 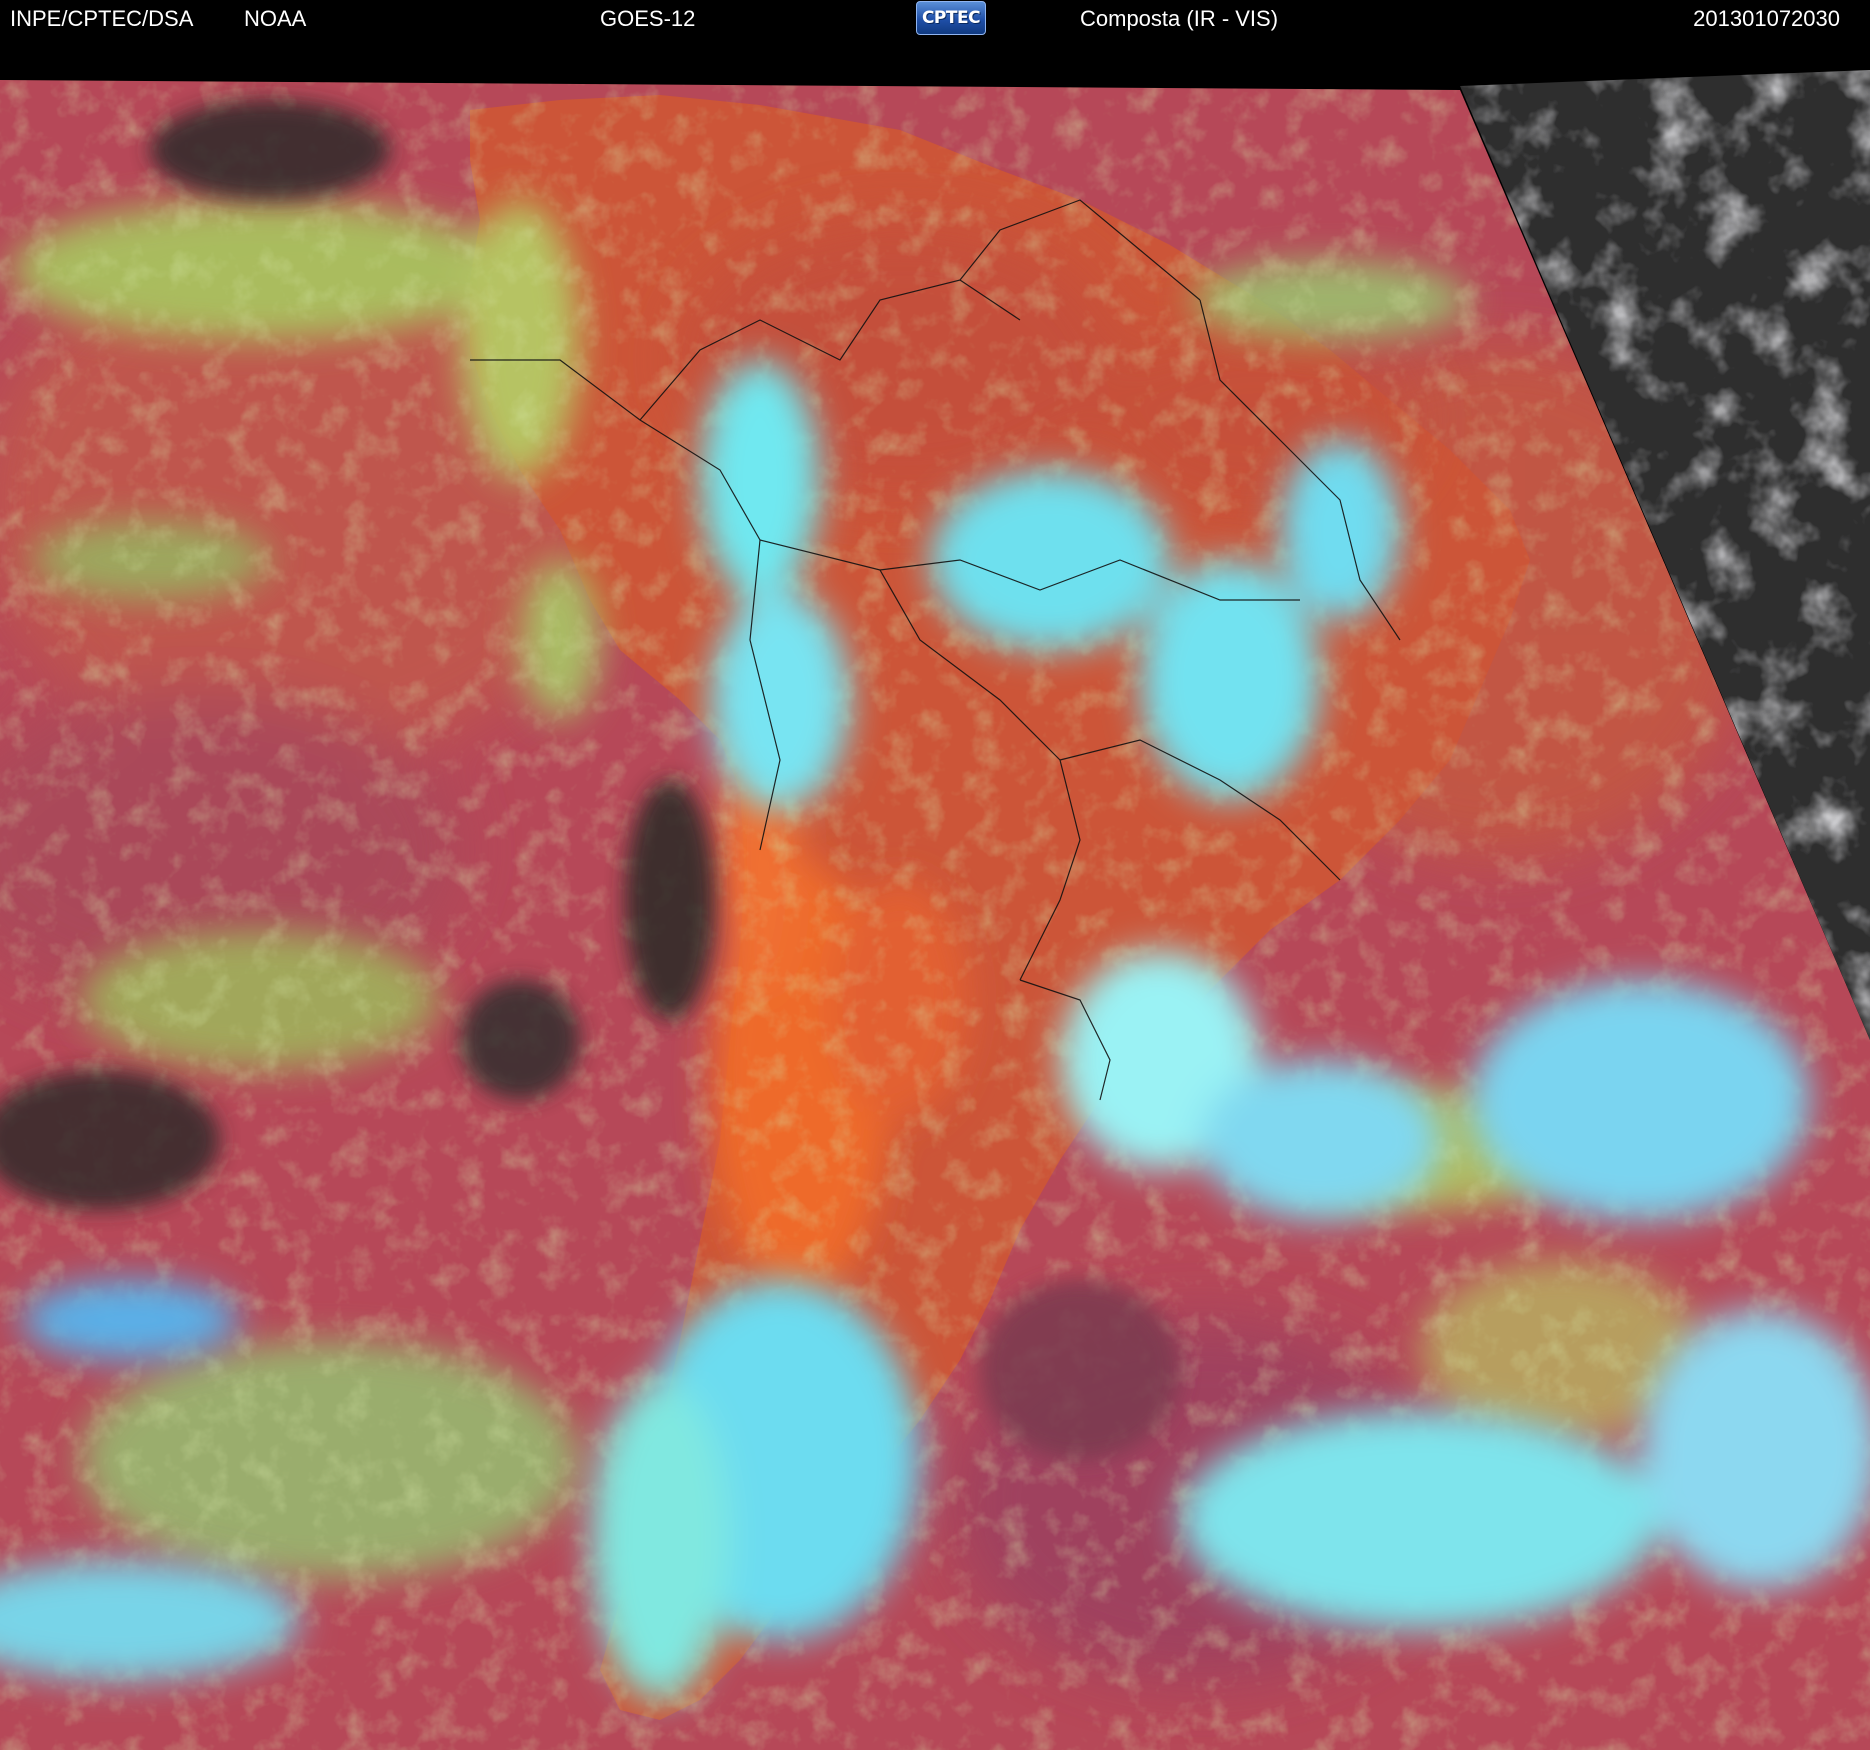 I want to click on satellite-label: GOES-12, so click(x=648, y=18).